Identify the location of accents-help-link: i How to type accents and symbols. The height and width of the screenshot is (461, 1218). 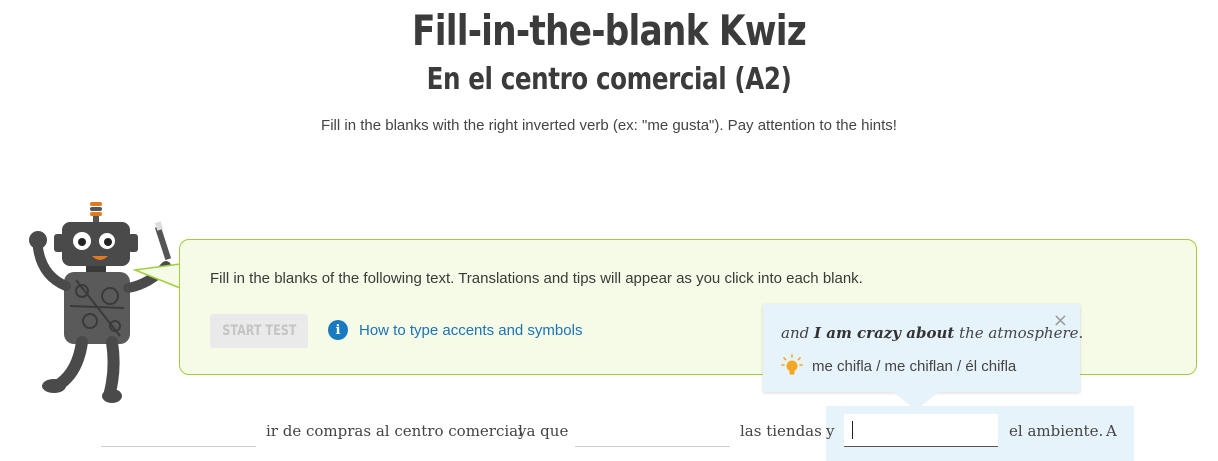
(455, 330).